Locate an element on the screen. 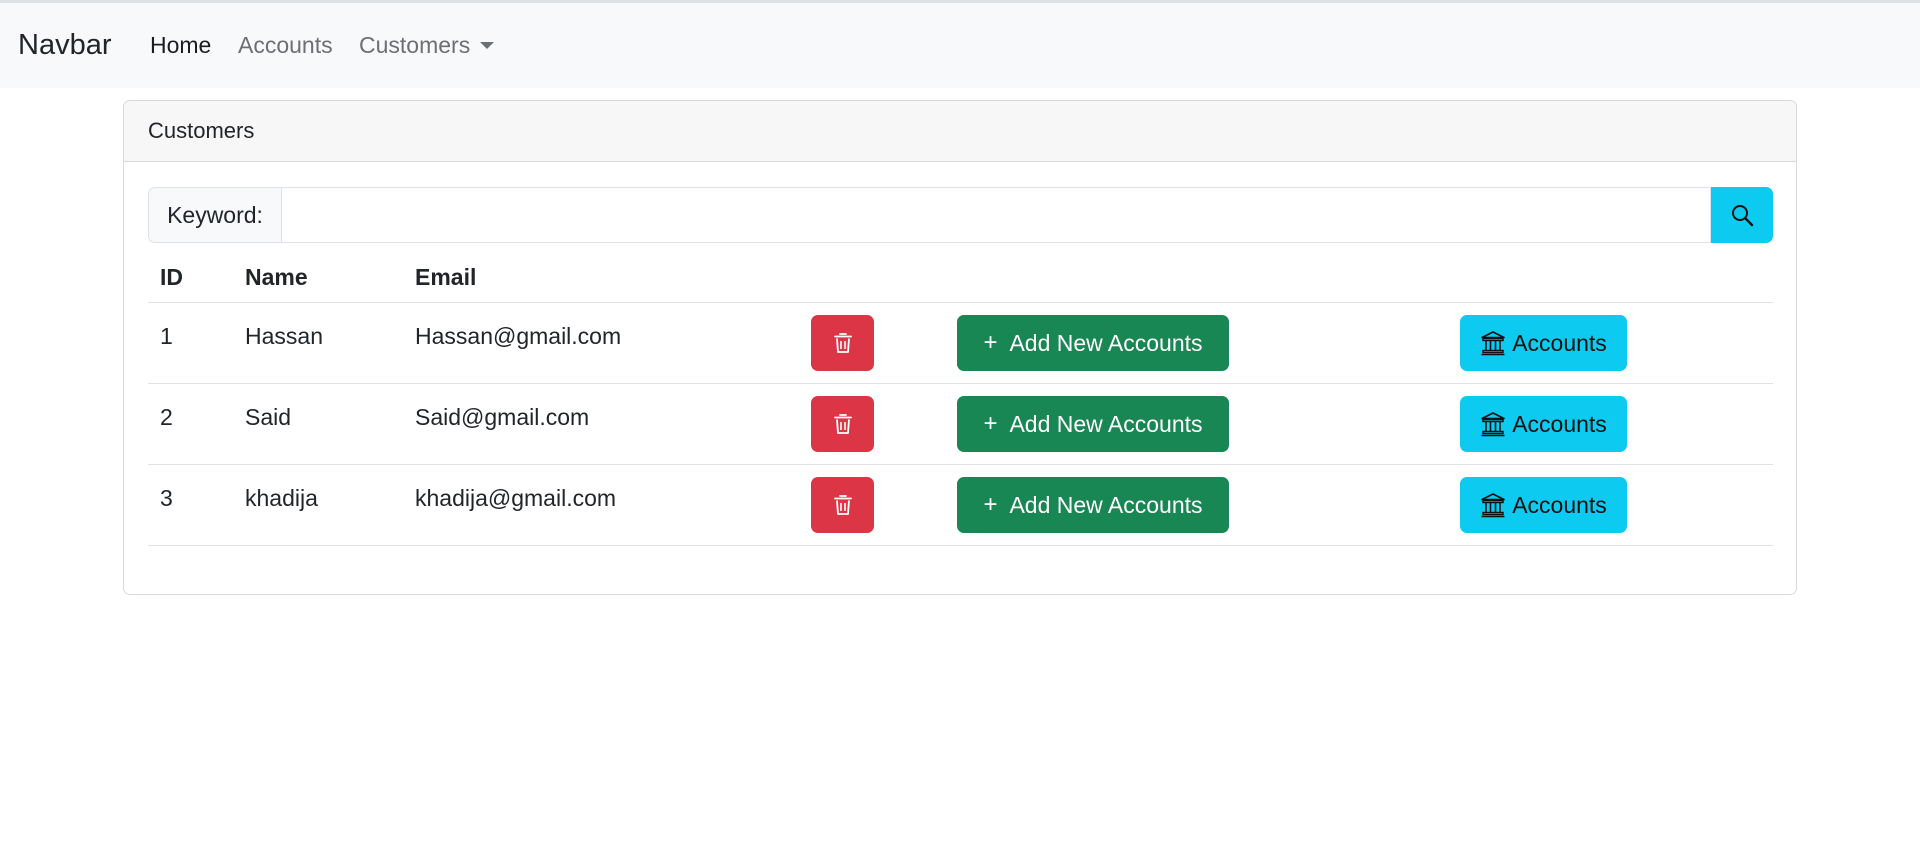 This screenshot has height=841, width=1920. nav-dropdown-customers: Customers is located at coordinates (427, 45).